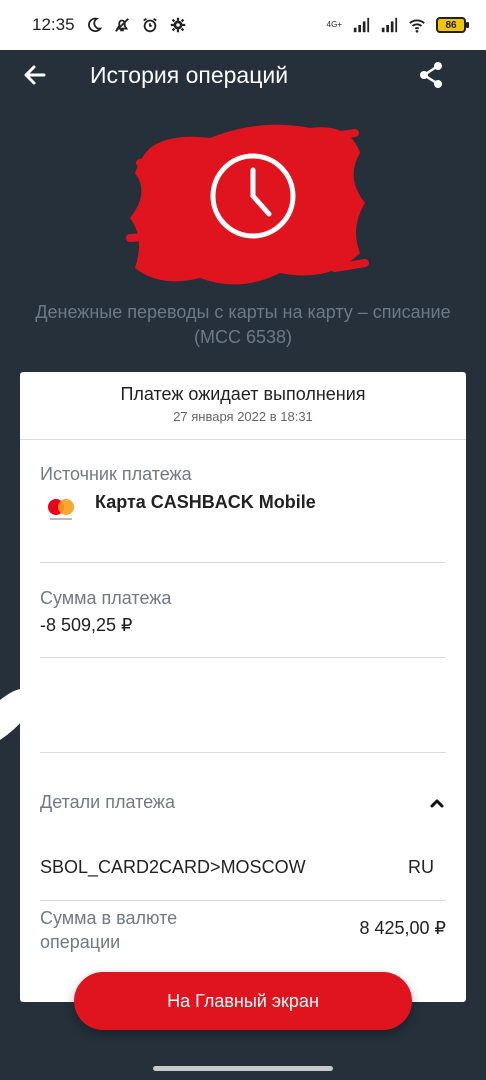 The width and height of the screenshot is (486, 1080). Describe the element at coordinates (107, 802) in the screenshot. I see `details-label: Детали платежа` at that location.